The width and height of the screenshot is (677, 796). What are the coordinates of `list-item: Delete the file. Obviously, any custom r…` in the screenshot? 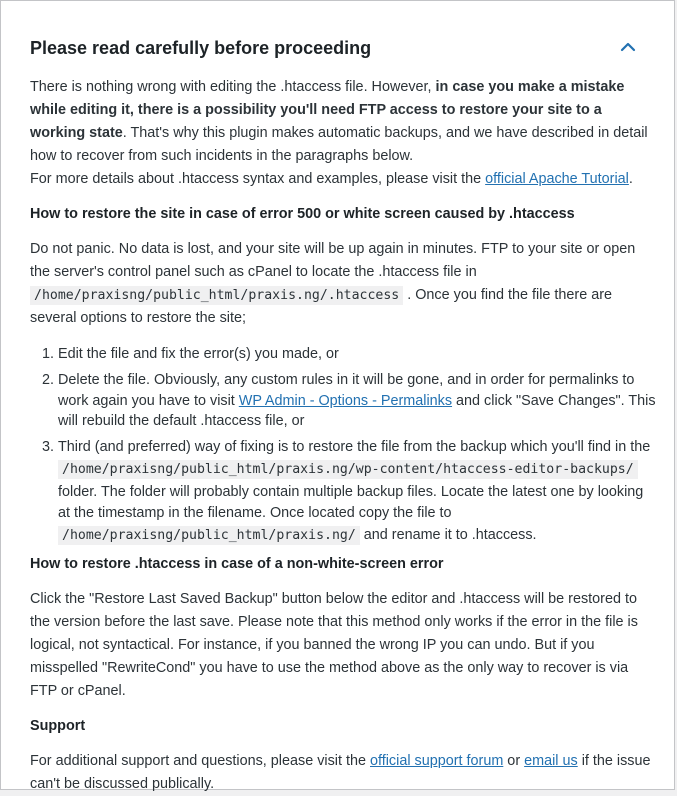 It's located at (357, 401).